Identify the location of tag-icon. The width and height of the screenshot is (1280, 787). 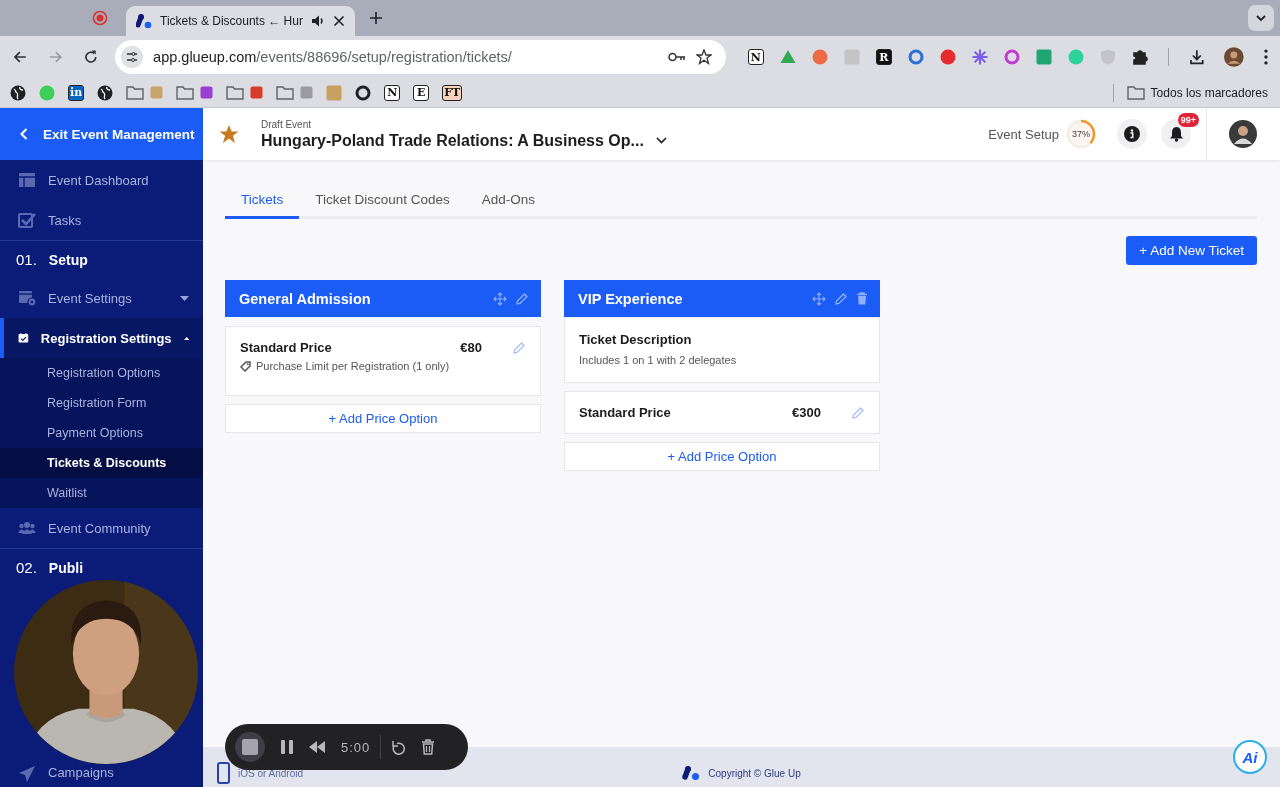
(245, 366).